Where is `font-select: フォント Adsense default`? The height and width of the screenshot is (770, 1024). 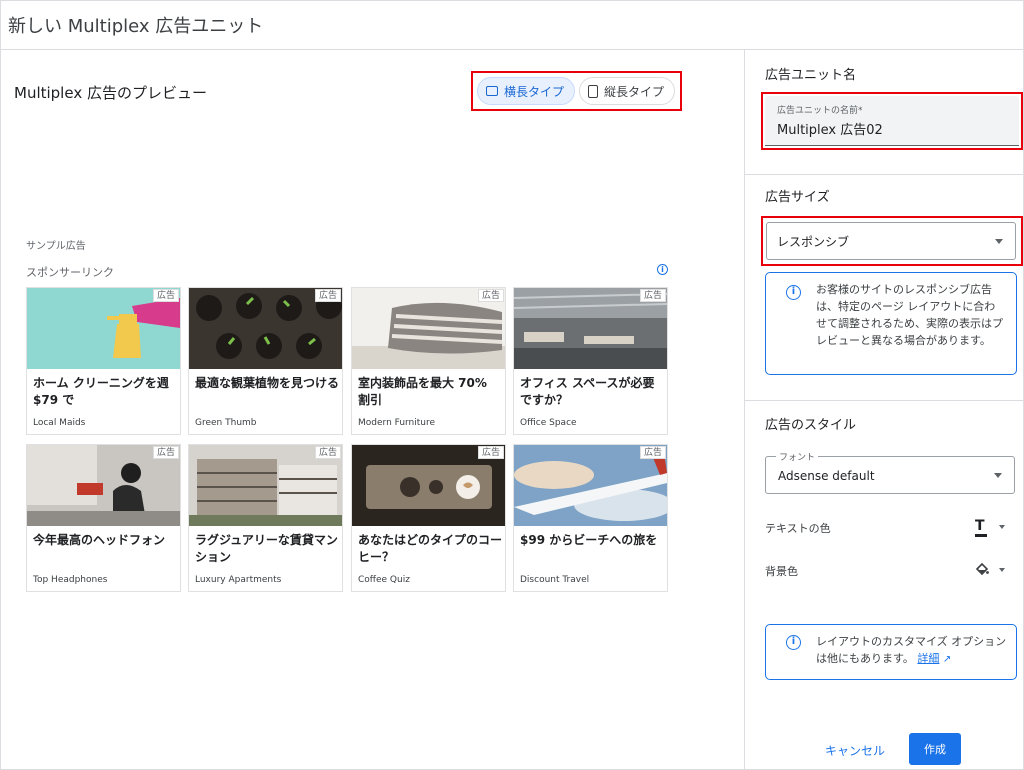
font-select: フォント Adsense default is located at coordinates (890, 472).